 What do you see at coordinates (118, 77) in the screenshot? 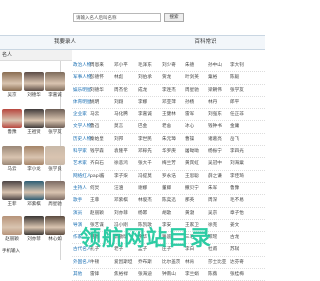
I see `person-link: 林彪` at bounding box center [118, 77].